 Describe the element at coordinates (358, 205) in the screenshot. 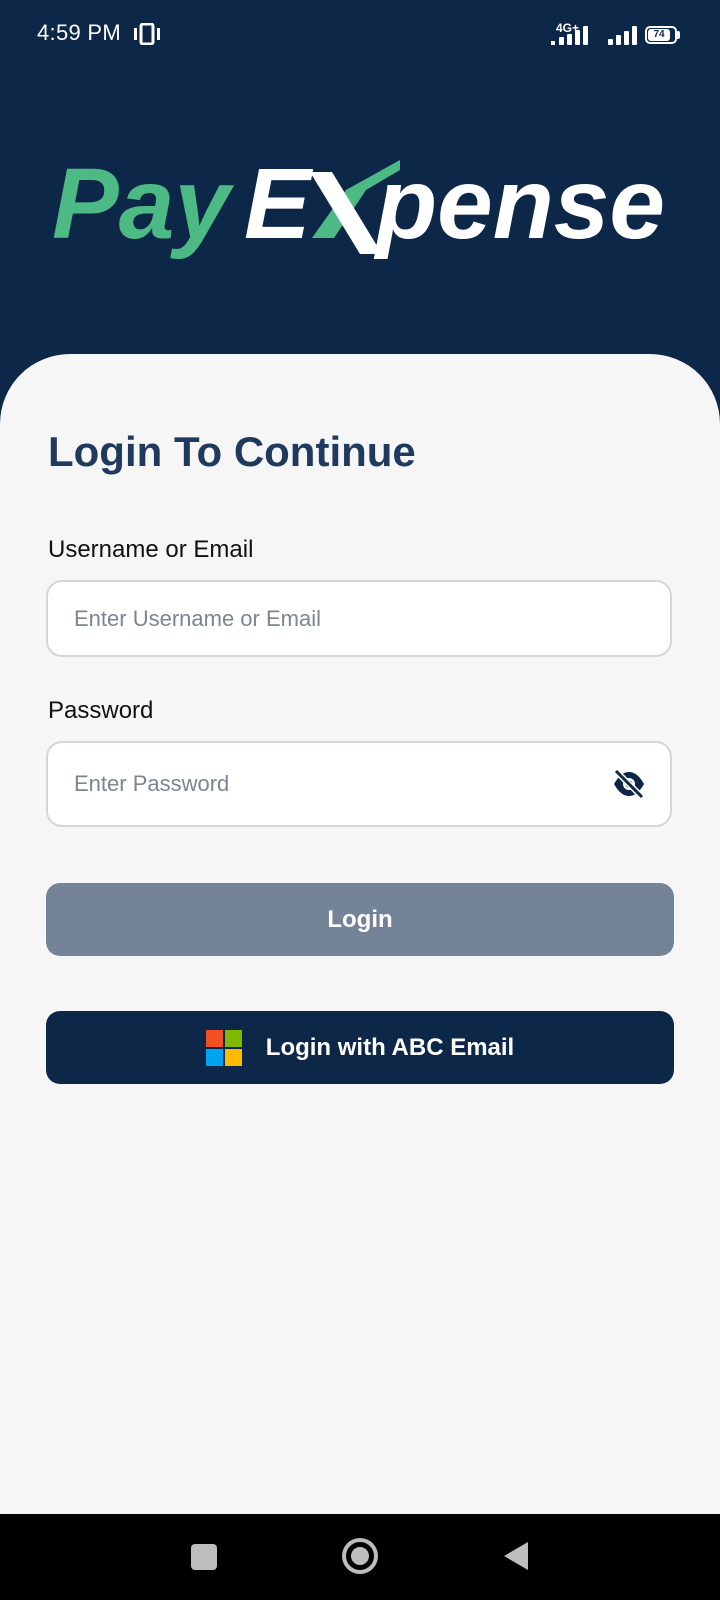

I see `payexpense-logo: Pay E pense` at that location.